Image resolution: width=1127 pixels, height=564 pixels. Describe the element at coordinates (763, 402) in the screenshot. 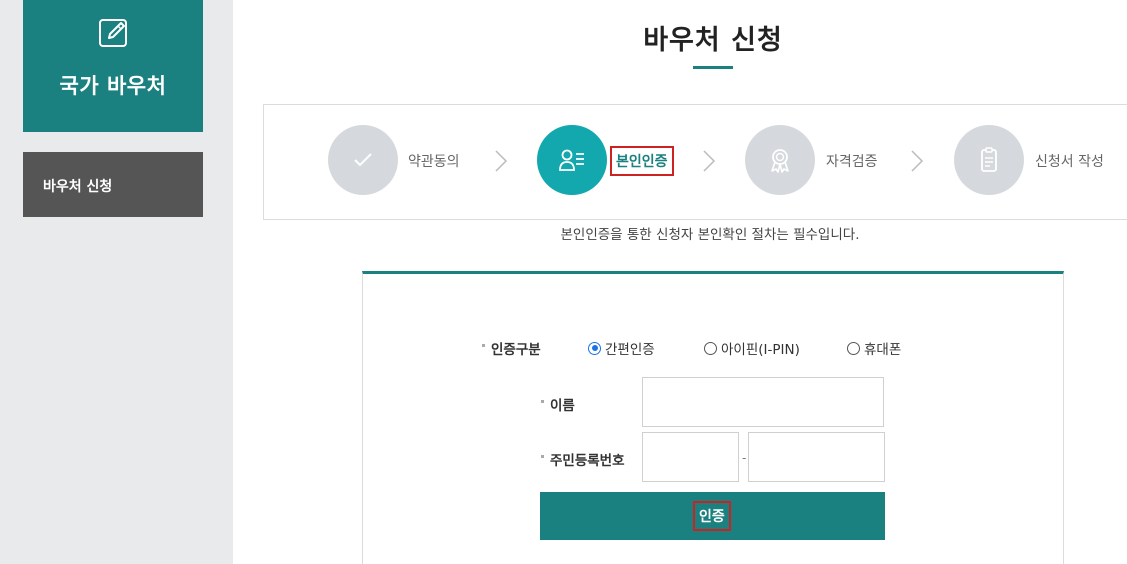

I see `name-input` at that location.